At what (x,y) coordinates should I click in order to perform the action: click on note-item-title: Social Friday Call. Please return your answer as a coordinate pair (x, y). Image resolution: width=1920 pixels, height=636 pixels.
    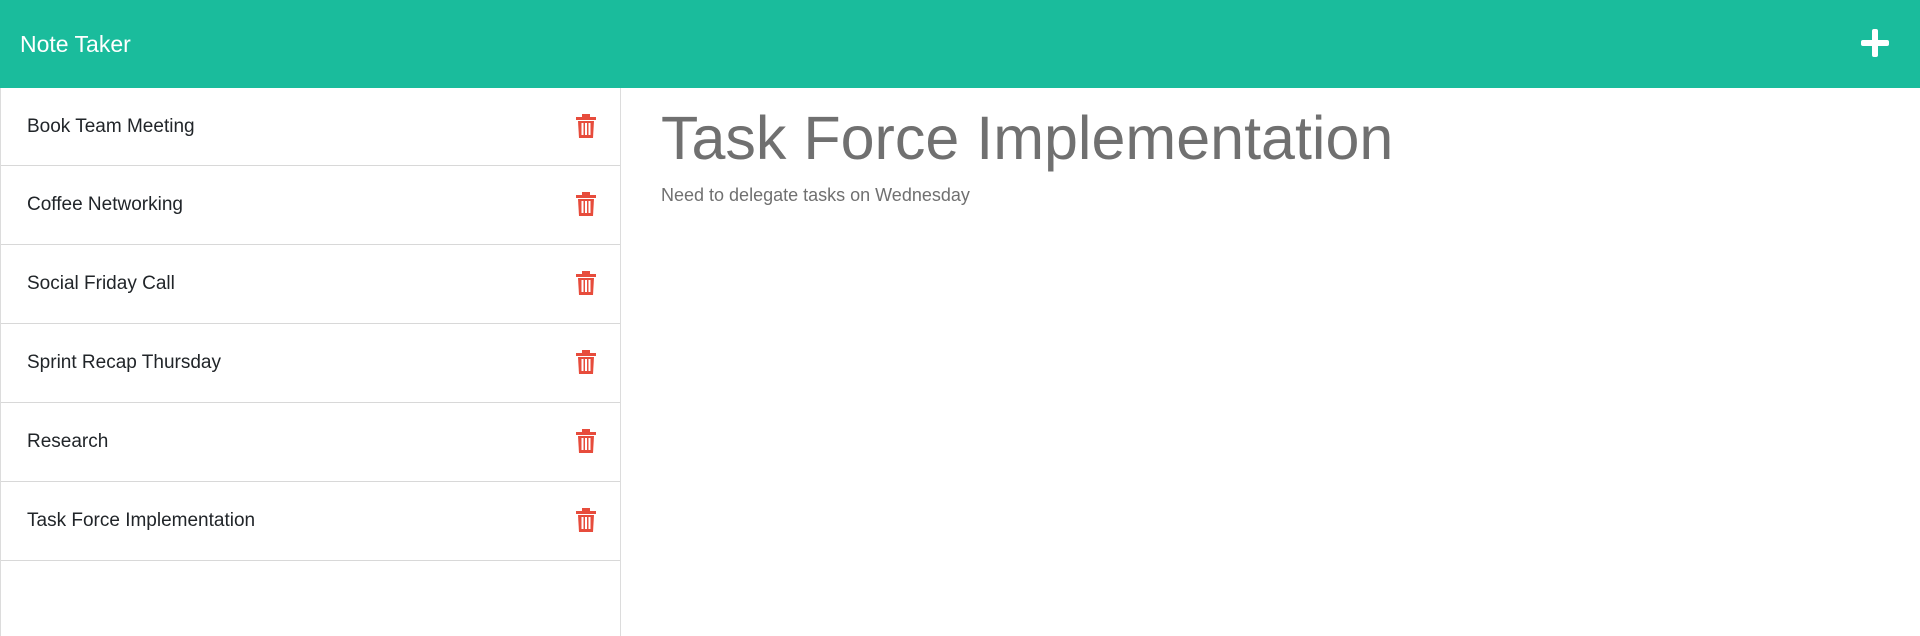
    Looking at the image, I should click on (101, 284).